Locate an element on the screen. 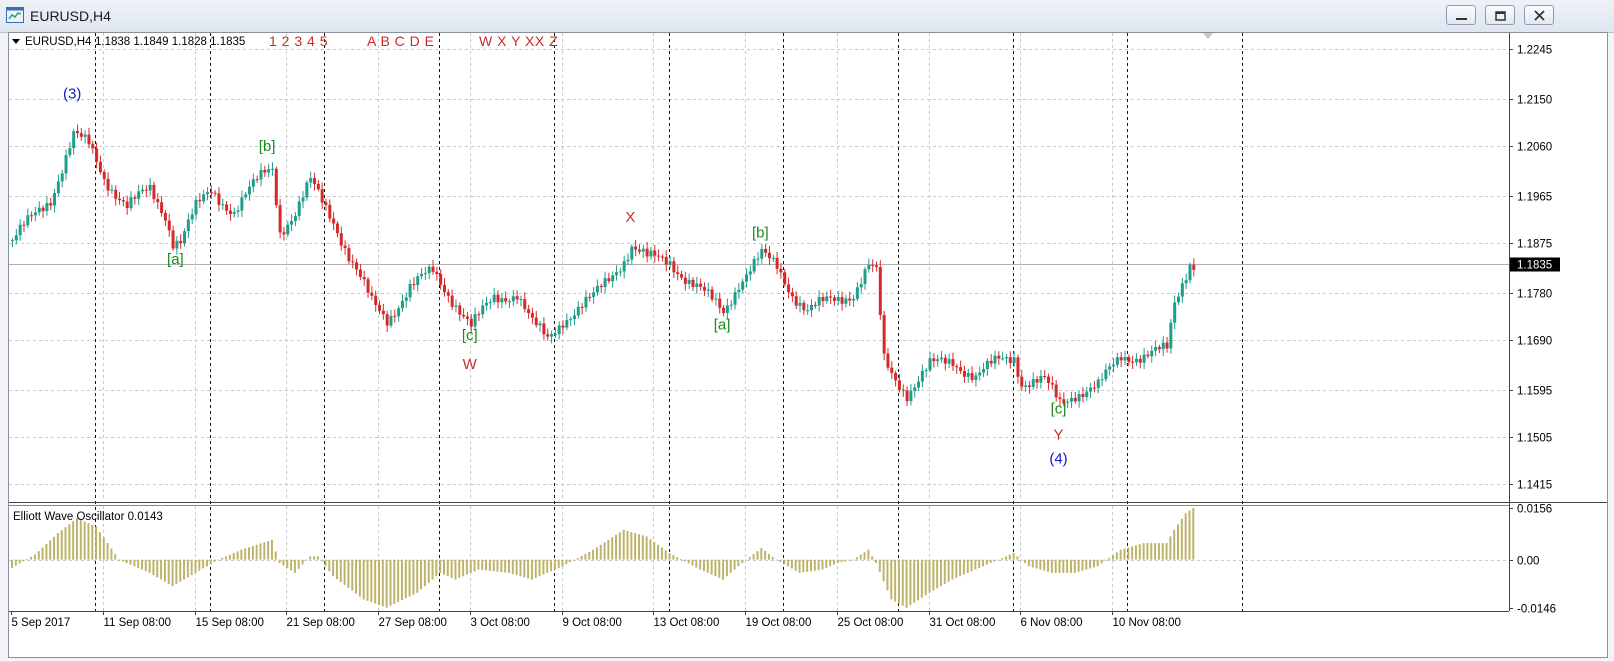  title-bar: EURUSD,H4 is located at coordinates (807, 16).